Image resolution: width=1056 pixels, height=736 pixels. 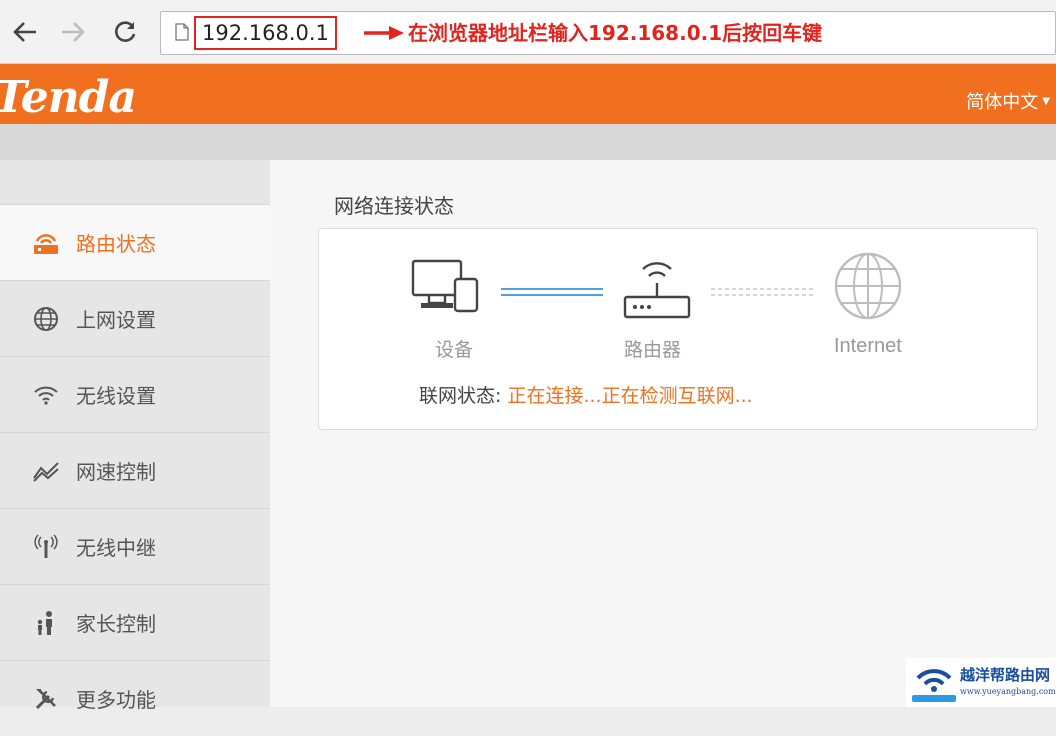 I want to click on chevron-down-icon: ▼, so click(x=1046, y=101).